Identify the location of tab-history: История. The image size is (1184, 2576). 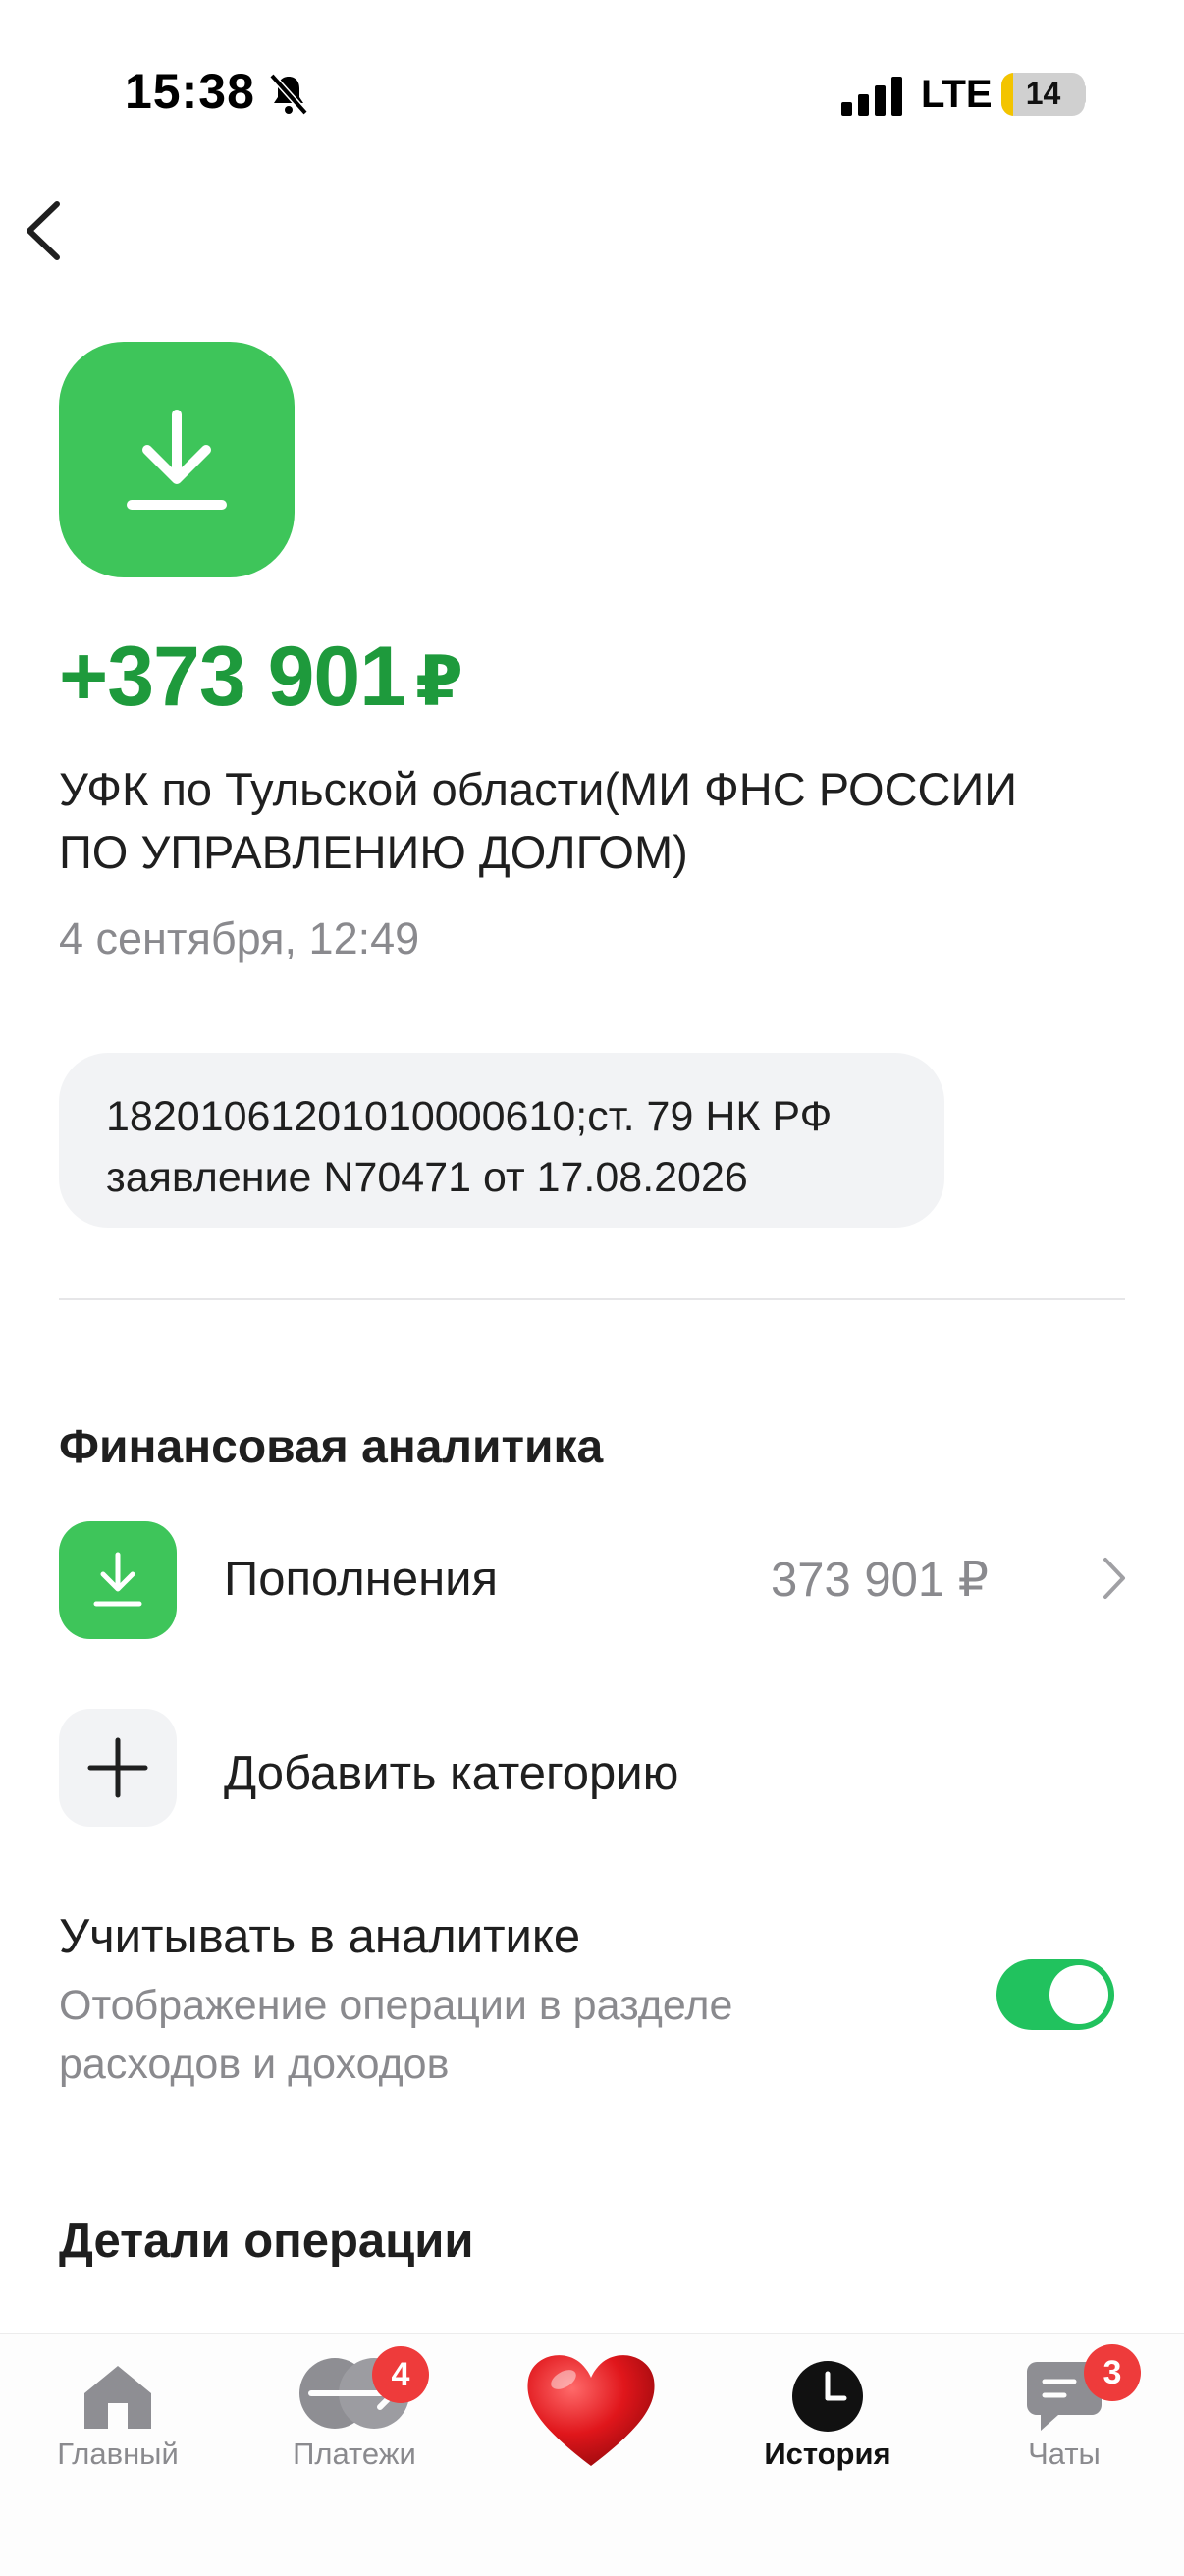
(828, 2452).